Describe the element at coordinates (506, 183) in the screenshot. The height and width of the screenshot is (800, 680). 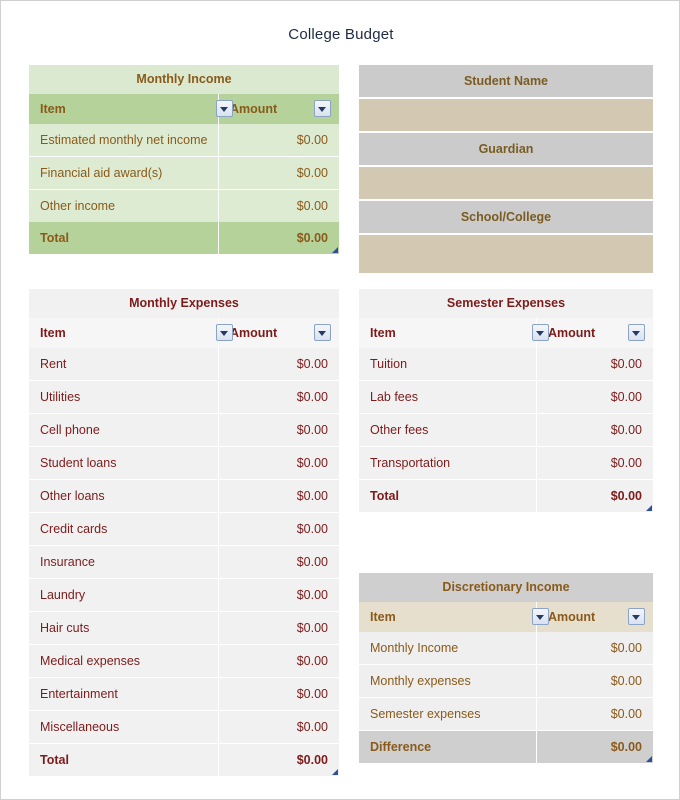
I see `guardian-input` at that location.